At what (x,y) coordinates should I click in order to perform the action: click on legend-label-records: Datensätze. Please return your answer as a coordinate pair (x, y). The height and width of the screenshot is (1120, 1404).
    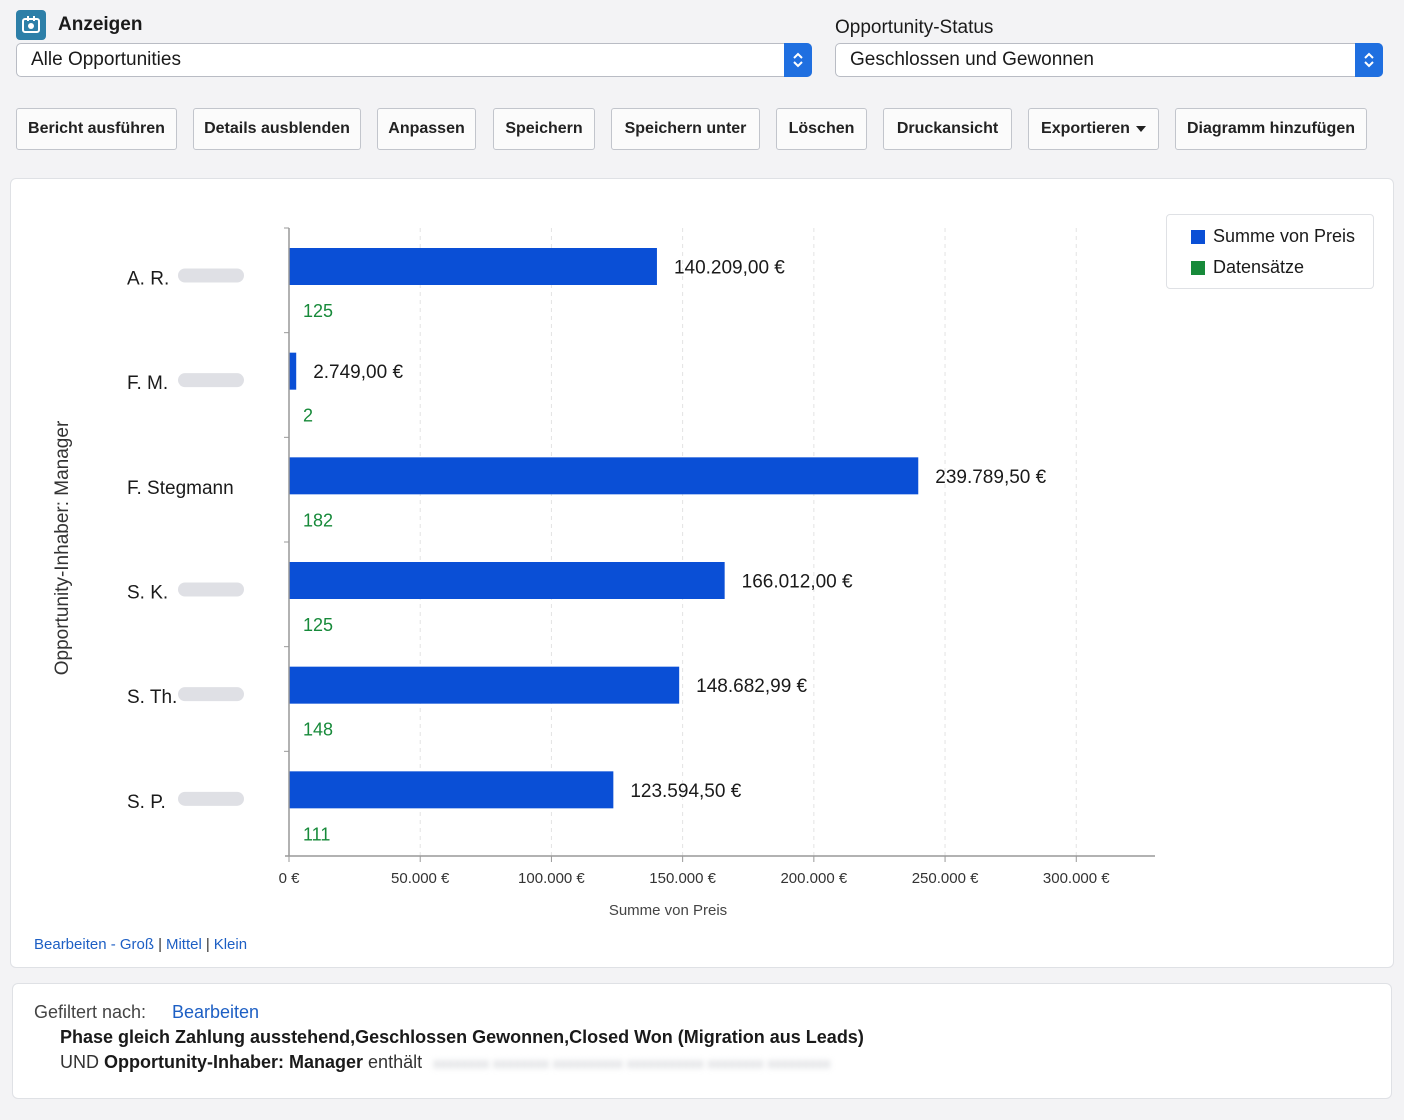
    Looking at the image, I should click on (1259, 267).